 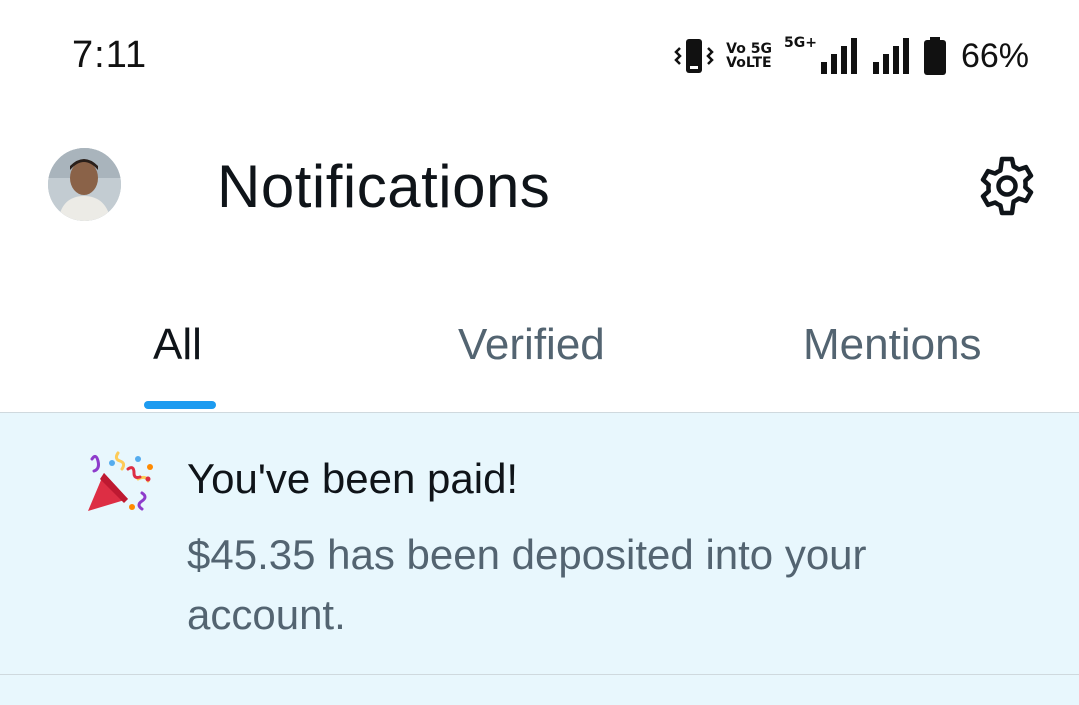 I want to click on volte-indicator: Vo 5G VoLTE, so click(x=749, y=56).